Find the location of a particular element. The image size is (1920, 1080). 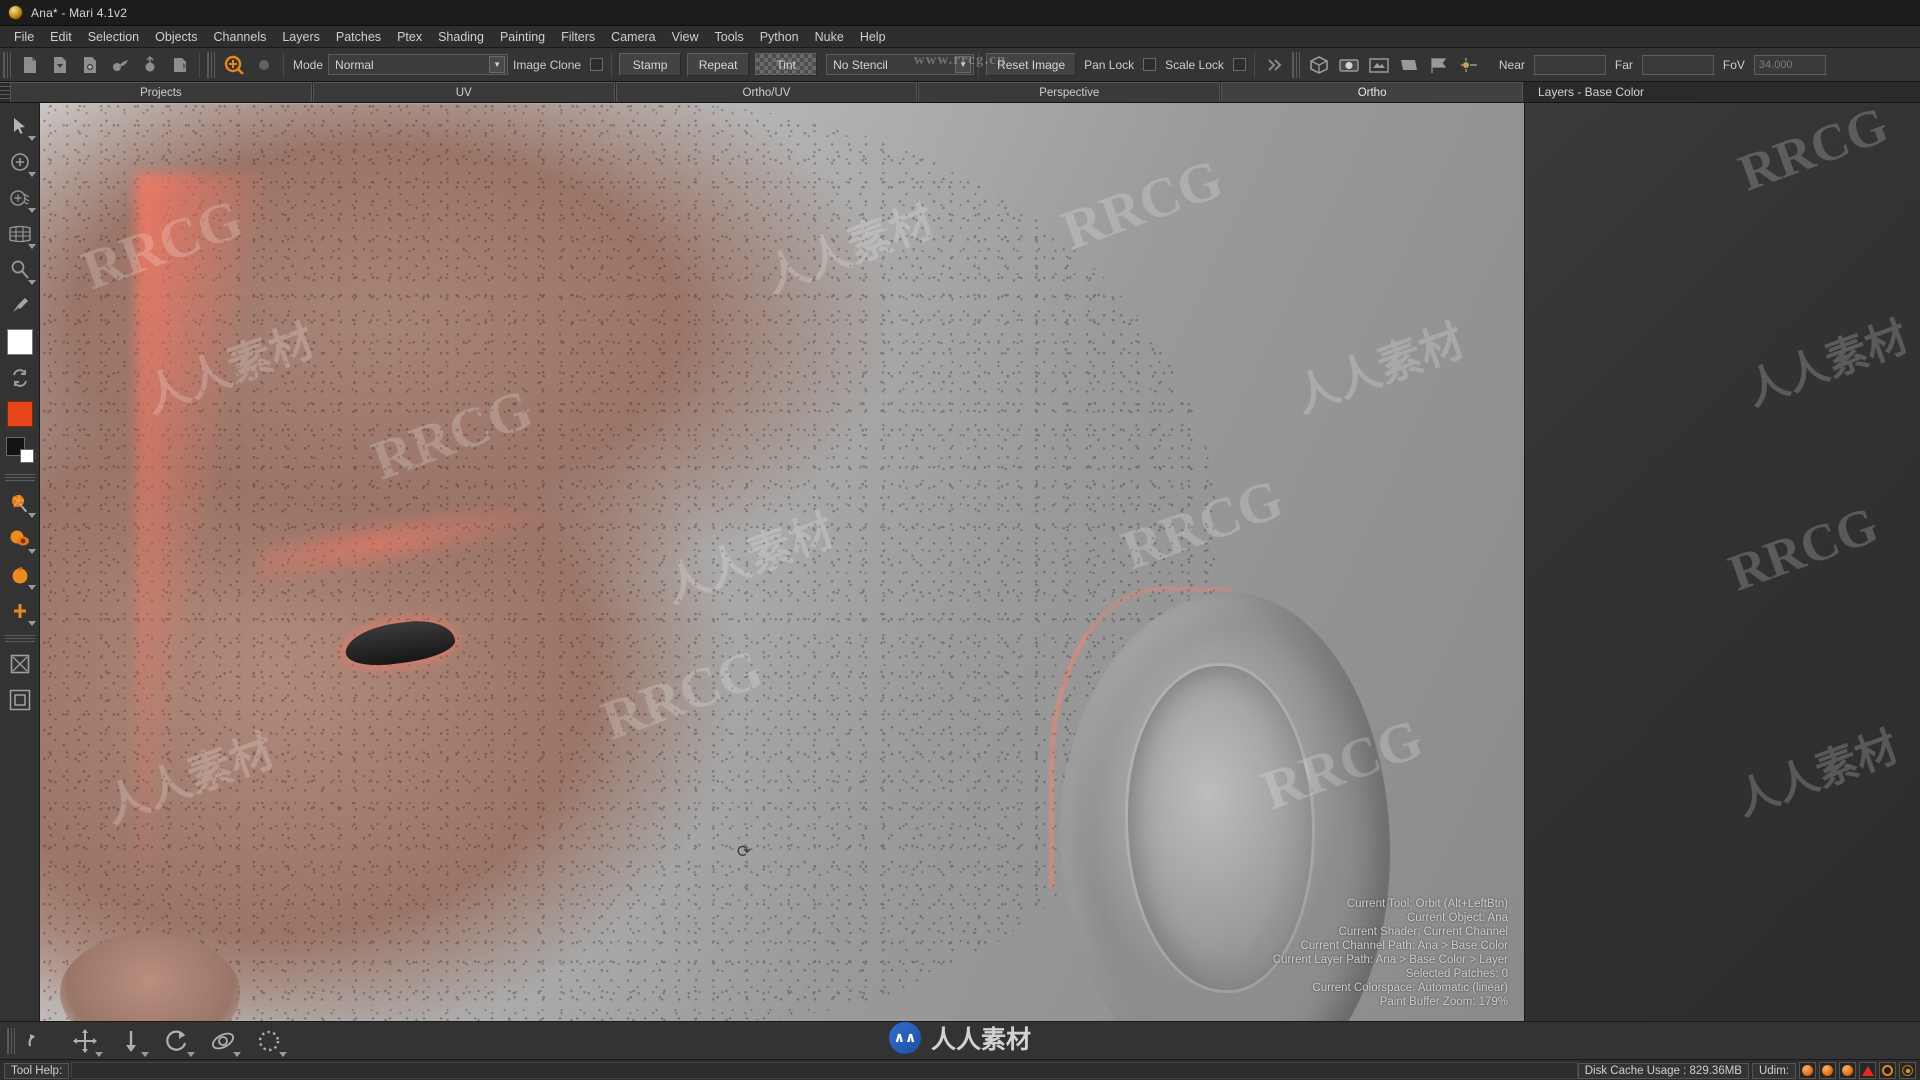

menu-patches: Patches is located at coordinates (358, 37).